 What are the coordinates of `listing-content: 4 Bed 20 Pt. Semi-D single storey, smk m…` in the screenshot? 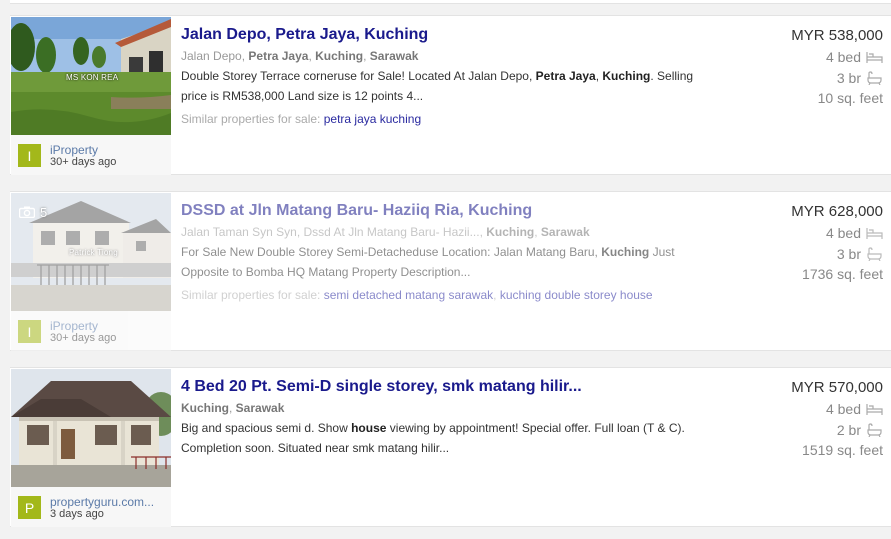 It's located at (441, 418).